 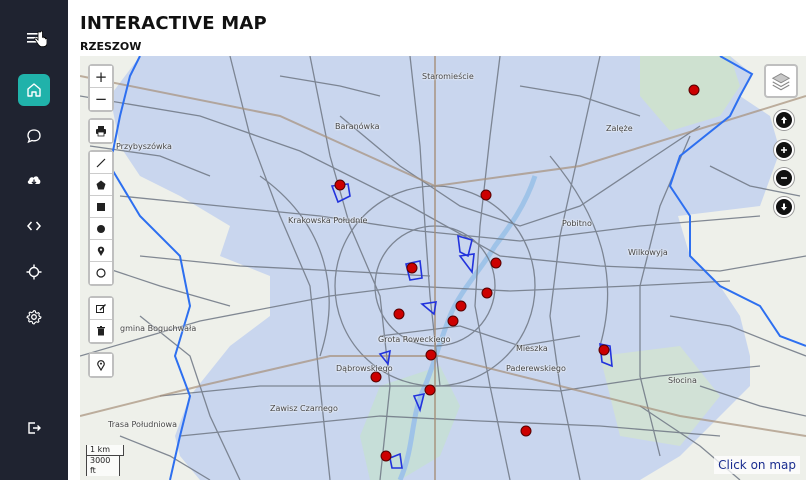 I want to click on pan-down-button, so click(x=784, y=207).